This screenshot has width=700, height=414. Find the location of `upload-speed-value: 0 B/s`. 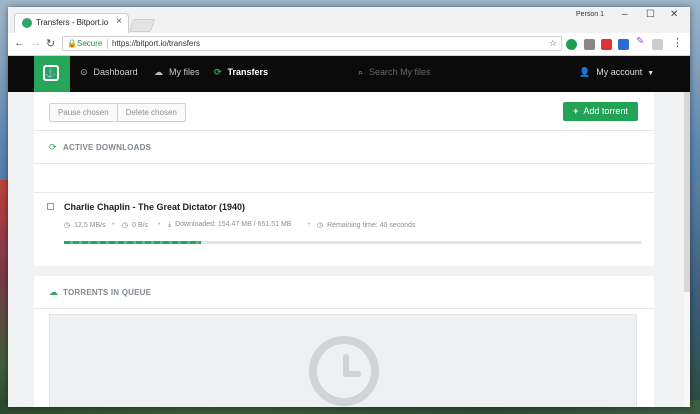

upload-speed-value: 0 B/s is located at coordinates (140, 225).